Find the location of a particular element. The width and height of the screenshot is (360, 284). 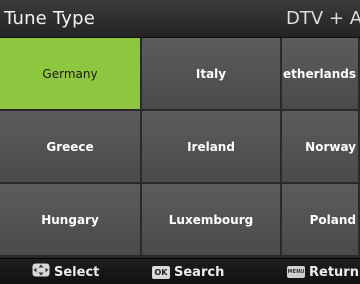

header-bar: Tune Type DTV + ATV is located at coordinates (180, 19).